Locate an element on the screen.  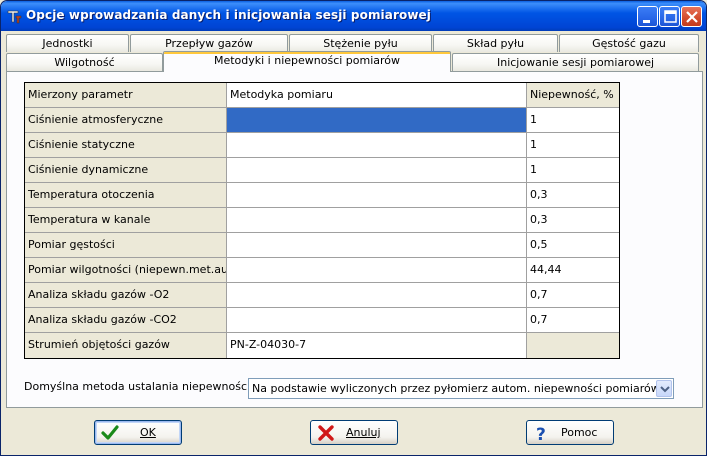
maximize-button is located at coordinates (669, 16).